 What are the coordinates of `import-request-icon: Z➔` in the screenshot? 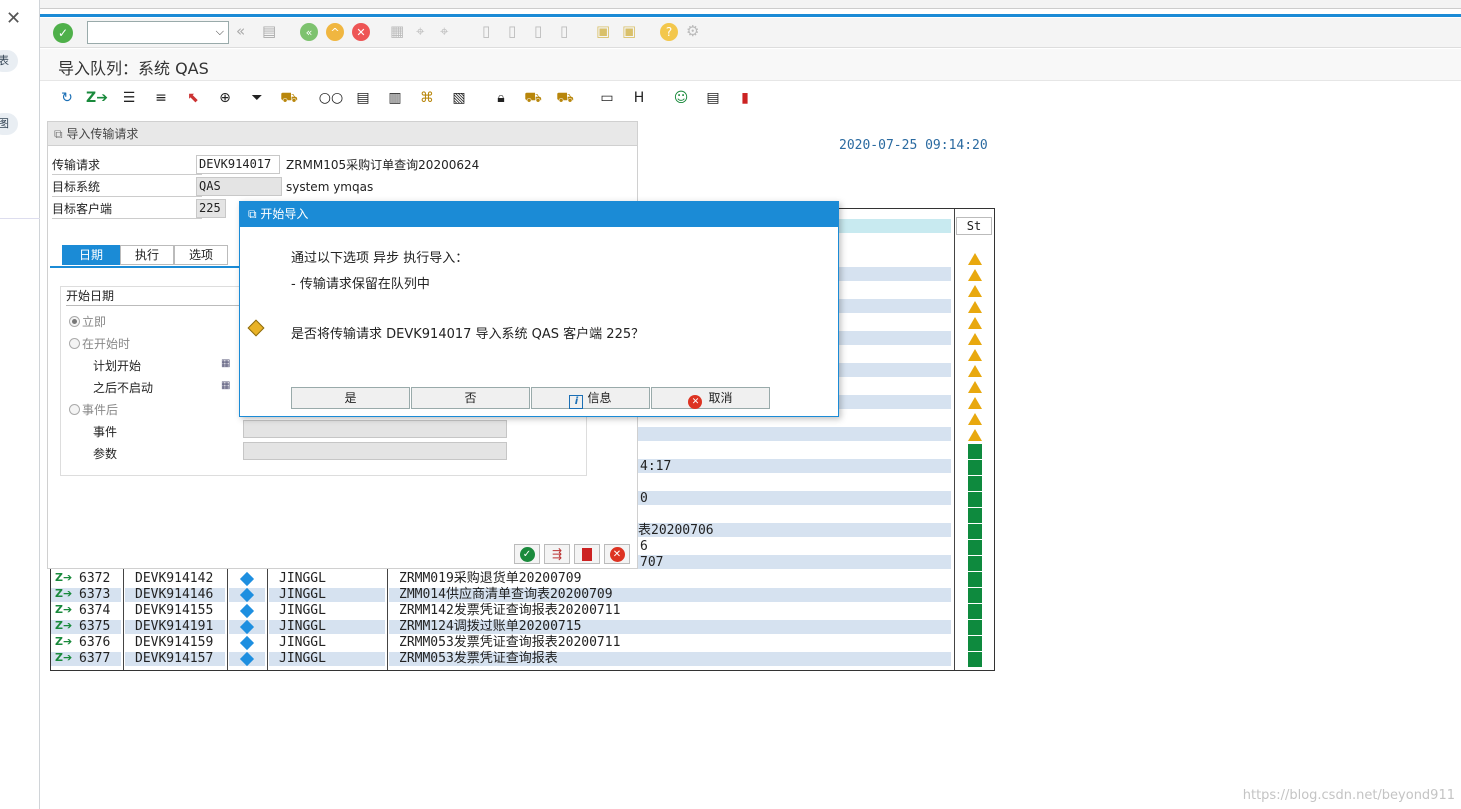 It's located at (97, 98).